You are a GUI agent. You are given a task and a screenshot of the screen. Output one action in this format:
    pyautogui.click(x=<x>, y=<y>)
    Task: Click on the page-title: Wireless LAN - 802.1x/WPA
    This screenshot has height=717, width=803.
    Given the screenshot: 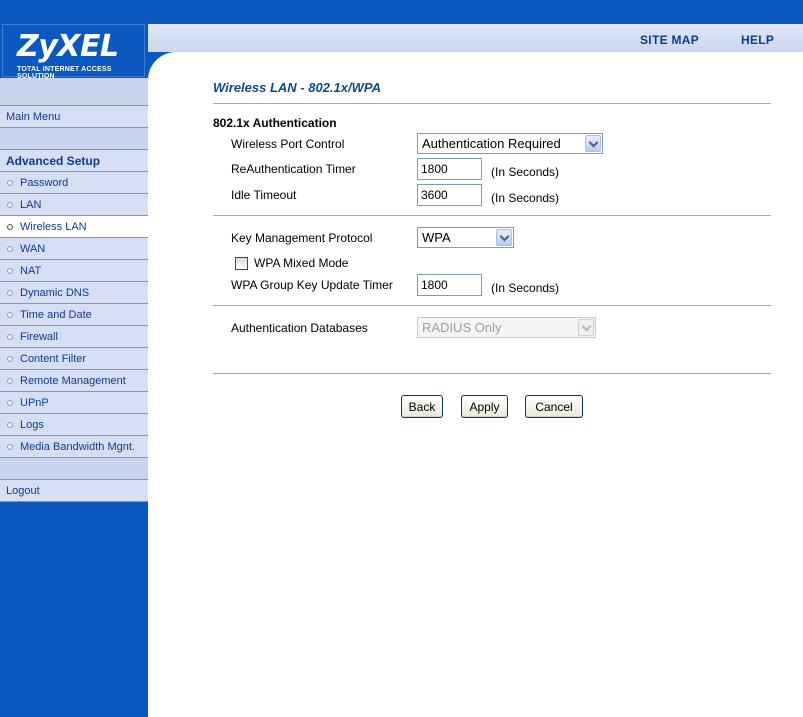 What is the action you would take?
    pyautogui.click(x=297, y=87)
    